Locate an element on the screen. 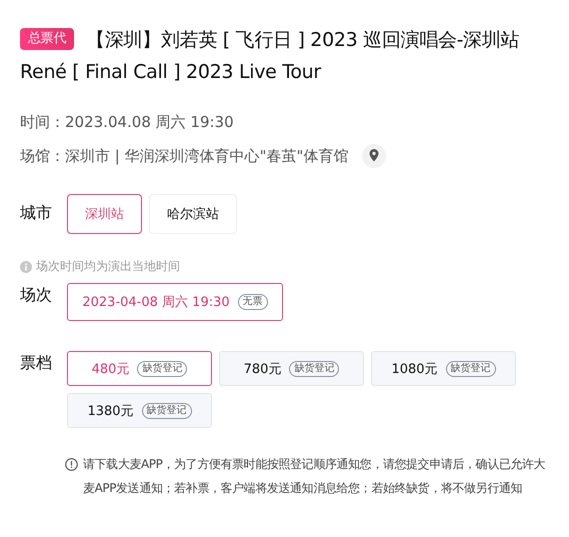 This screenshot has width=569, height=537. agent-badge: 总票代 is located at coordinates (47, 39).